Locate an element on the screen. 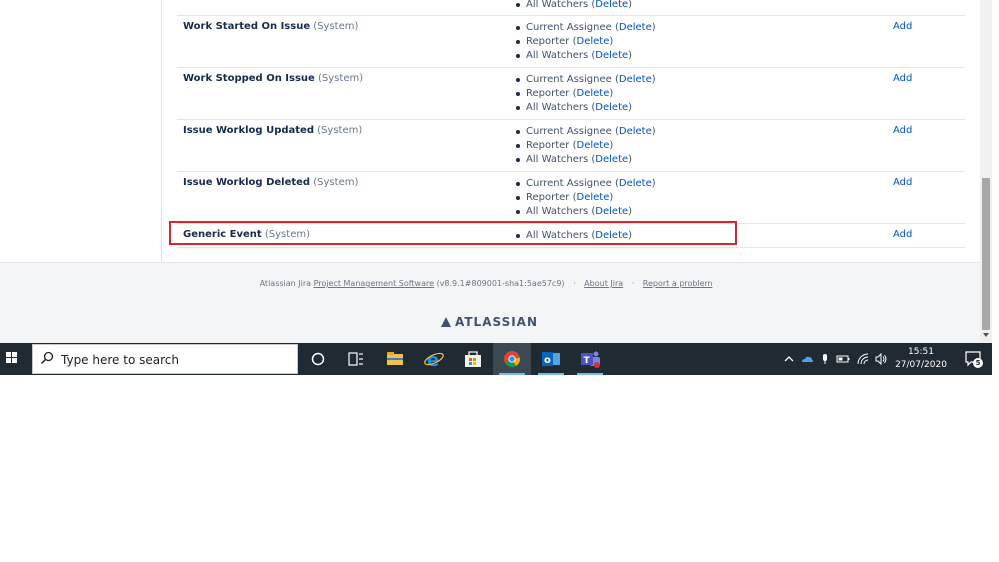 The image size is (999, 562). onedrive-cloud-icon is located at coordinates (807, 359).